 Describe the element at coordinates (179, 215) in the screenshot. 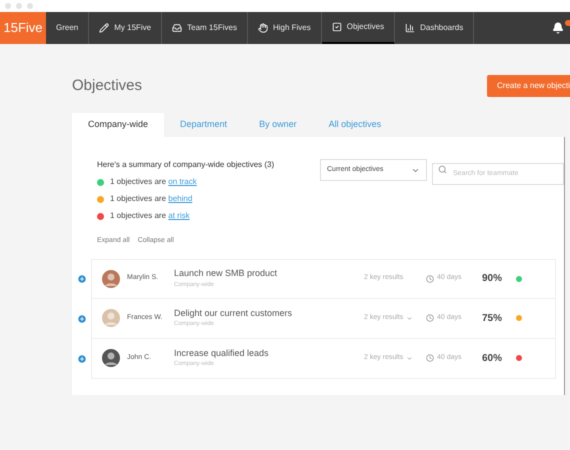

I see `status-link: at risk` at that location.